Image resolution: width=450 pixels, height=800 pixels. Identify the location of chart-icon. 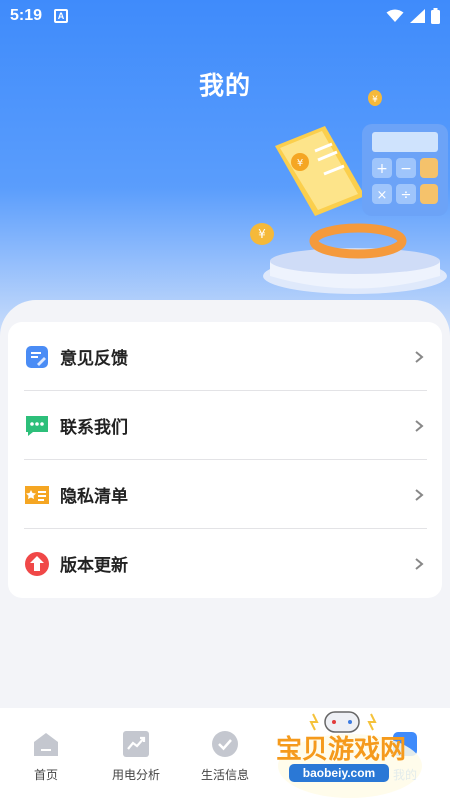
(136, 744).